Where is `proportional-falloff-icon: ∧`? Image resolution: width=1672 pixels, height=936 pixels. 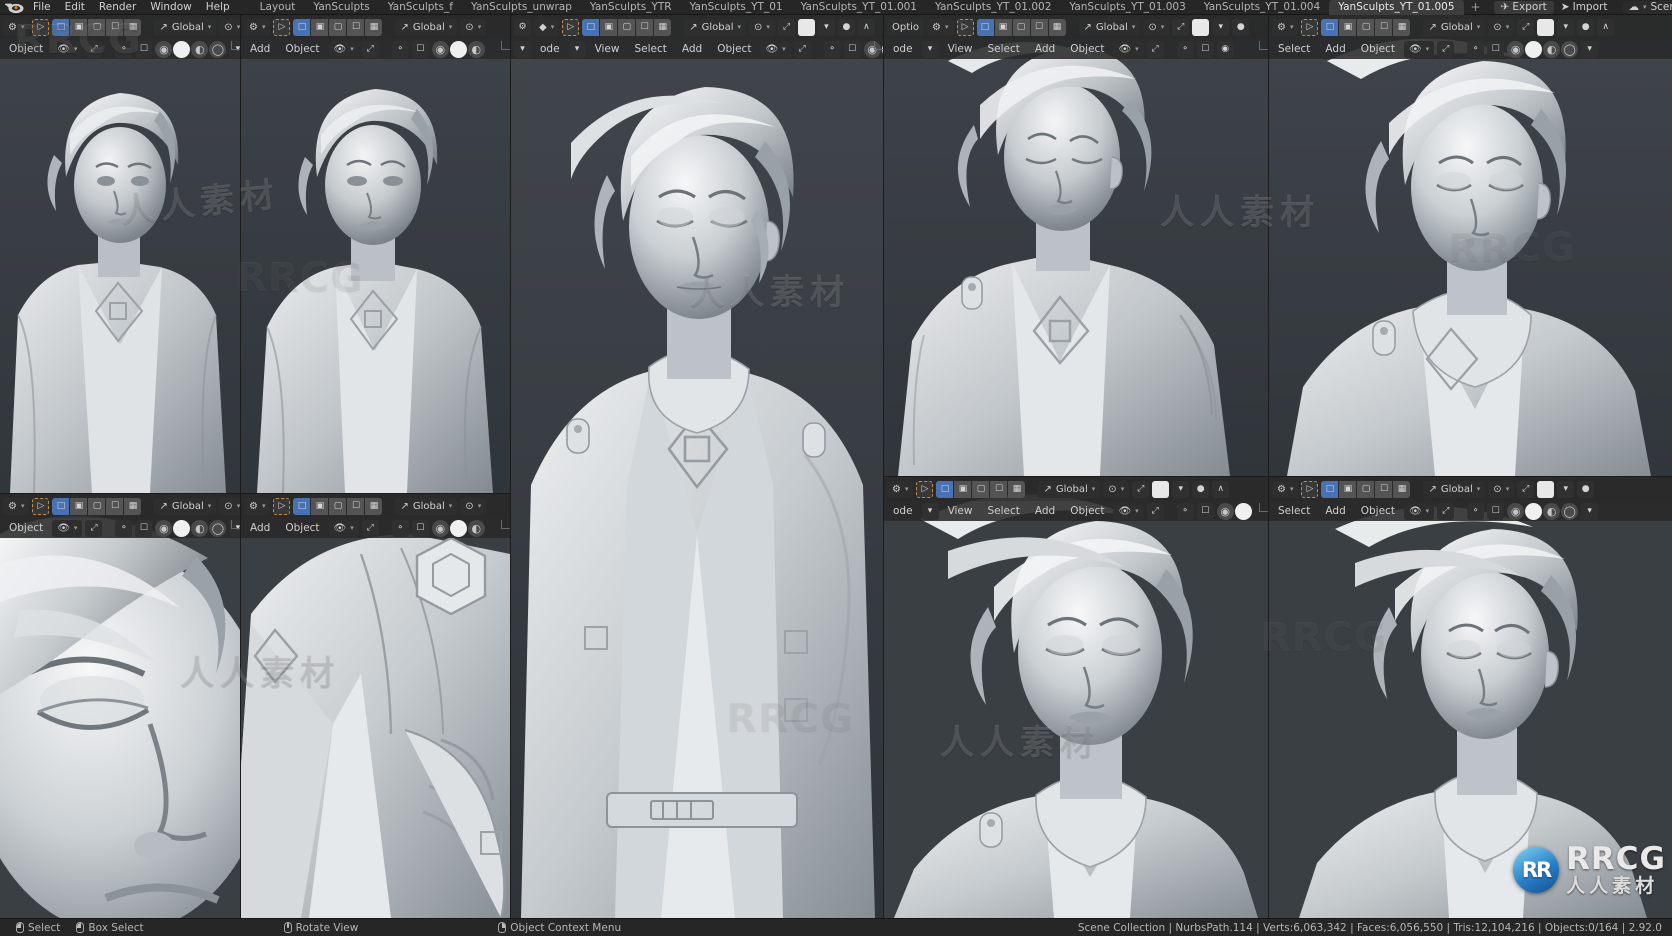 proportional-falloff-icon: ∧ is located at coordinates (1606, 27).